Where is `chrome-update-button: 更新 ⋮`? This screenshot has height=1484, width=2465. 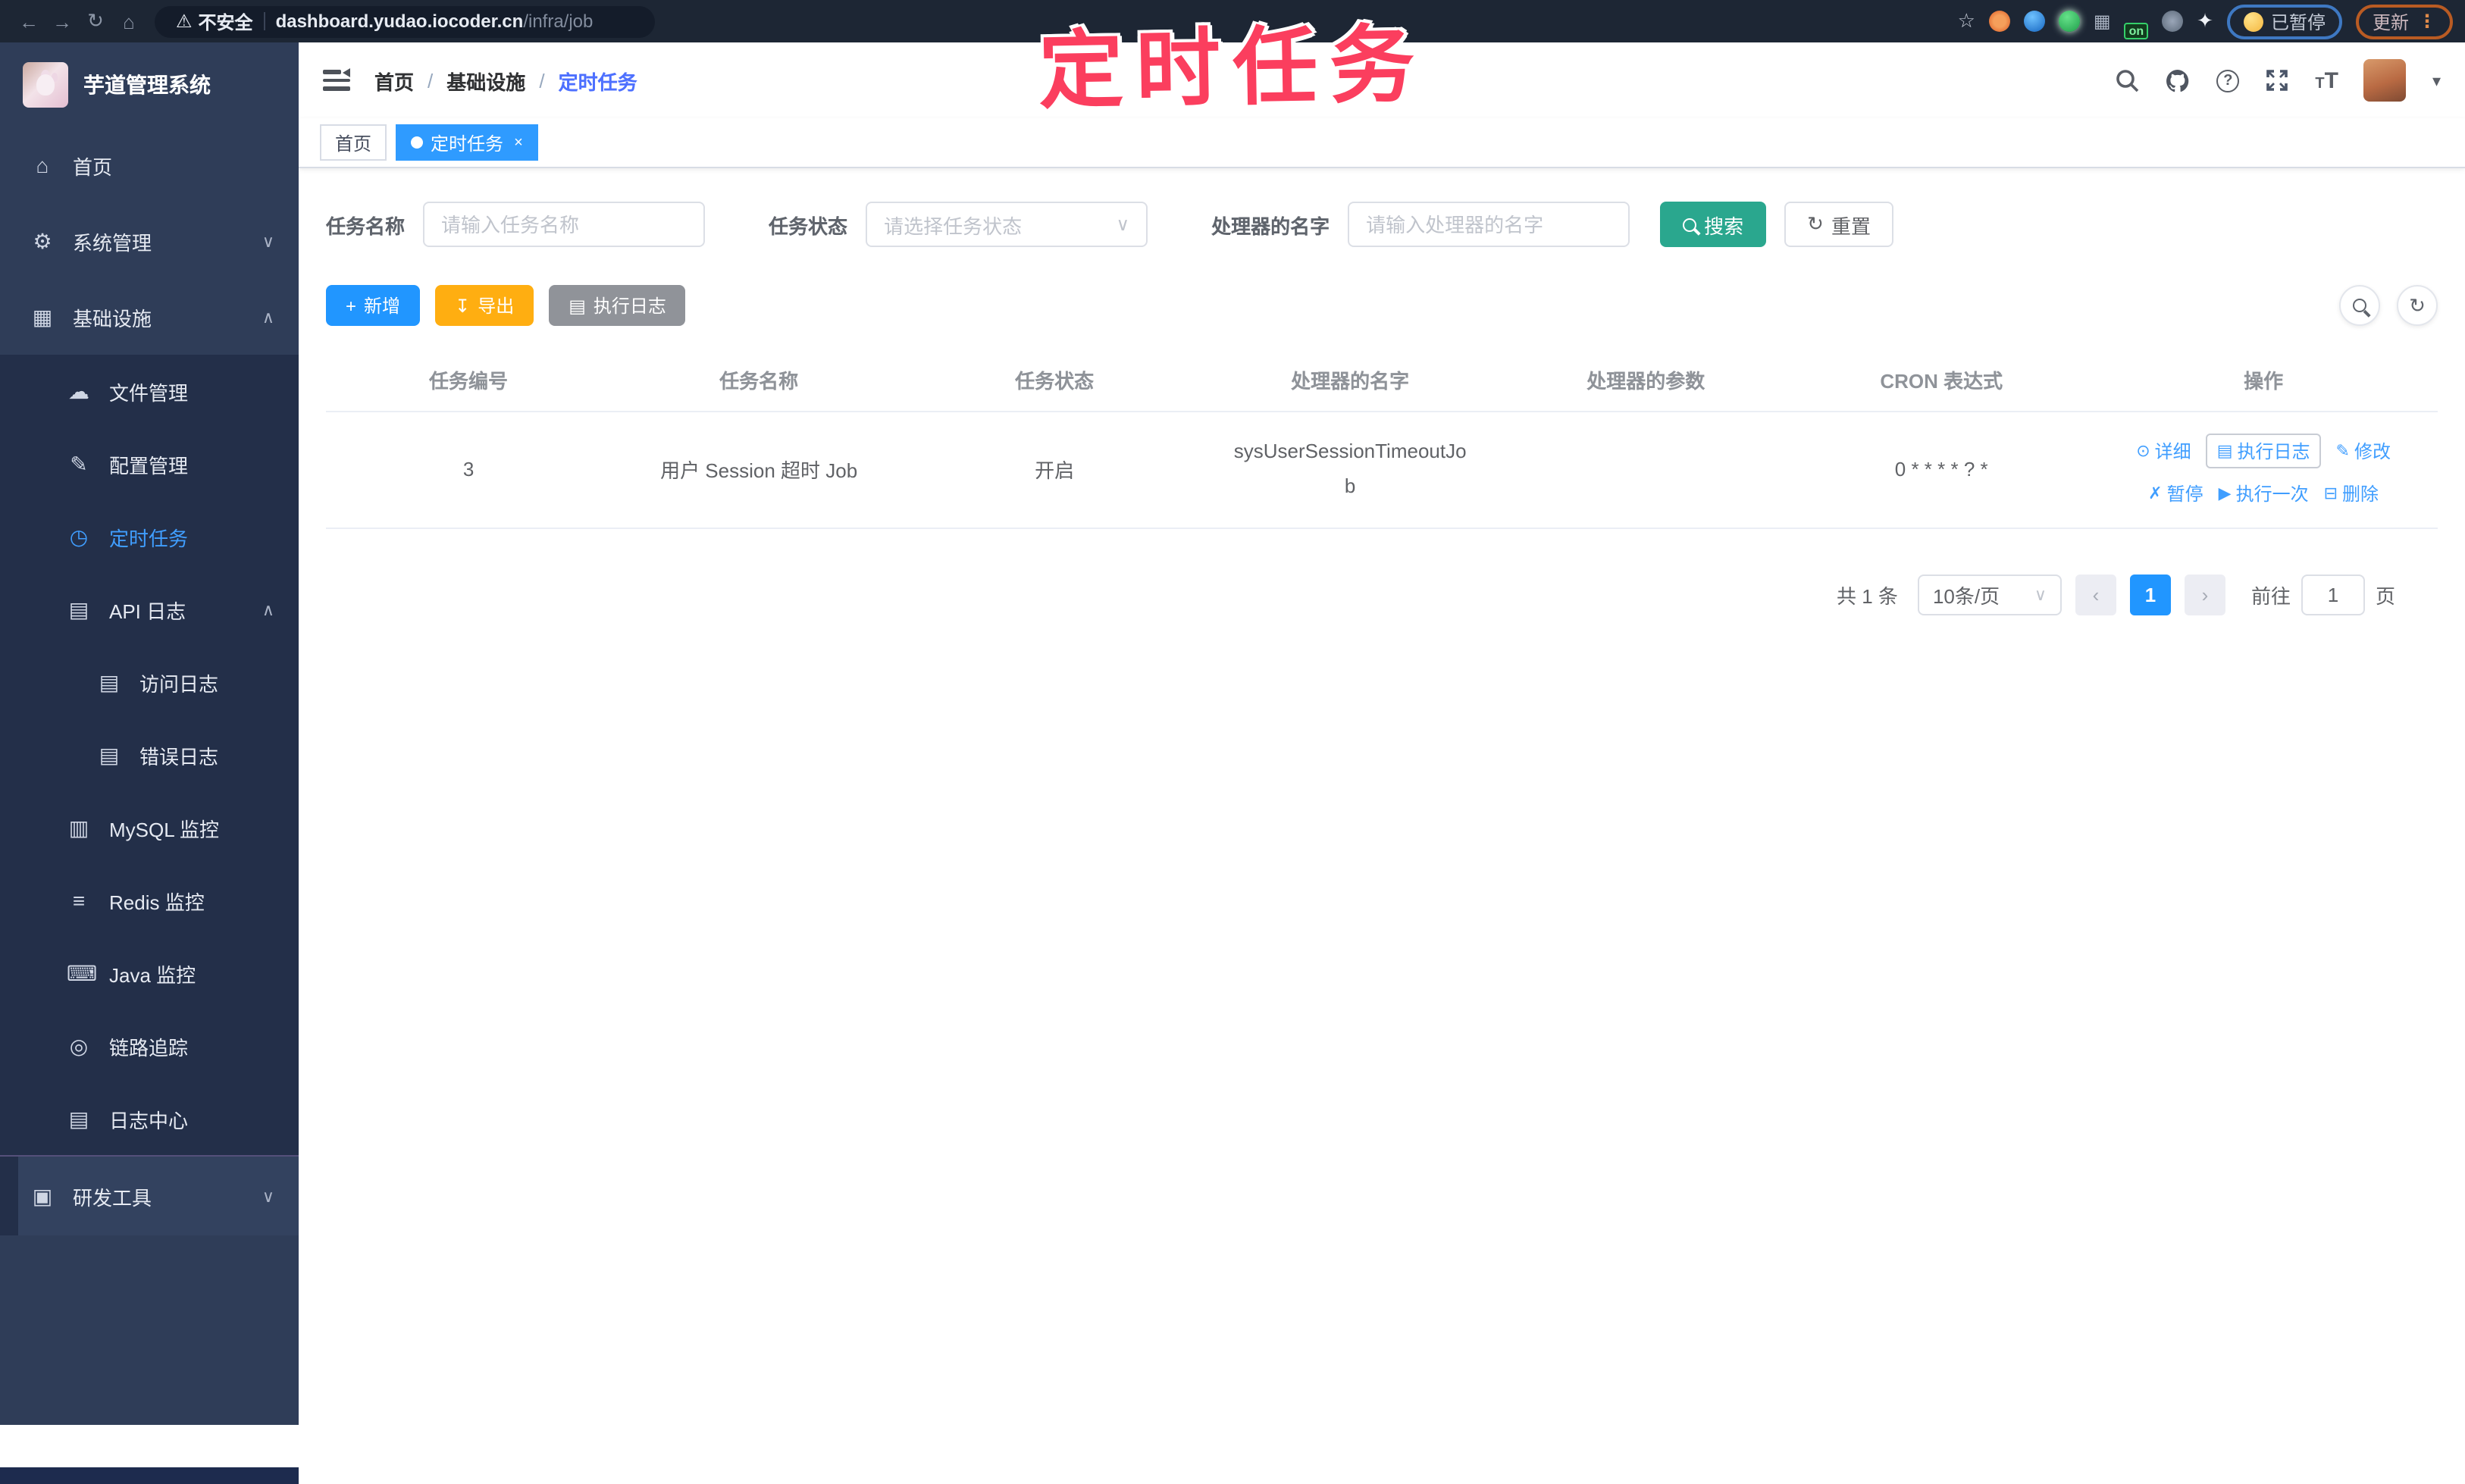 chrome-update-button: 更新 ⋮ is located at coordinates (2404, 22).